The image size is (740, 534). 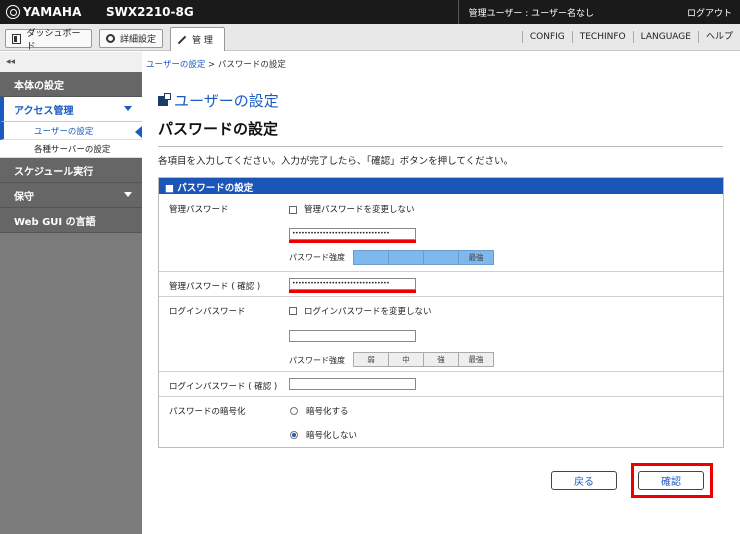 What do you see at coordinates (352, 384) in the screenshot?
I see `login-password-confirm-input` at bounding box center [352, 384].